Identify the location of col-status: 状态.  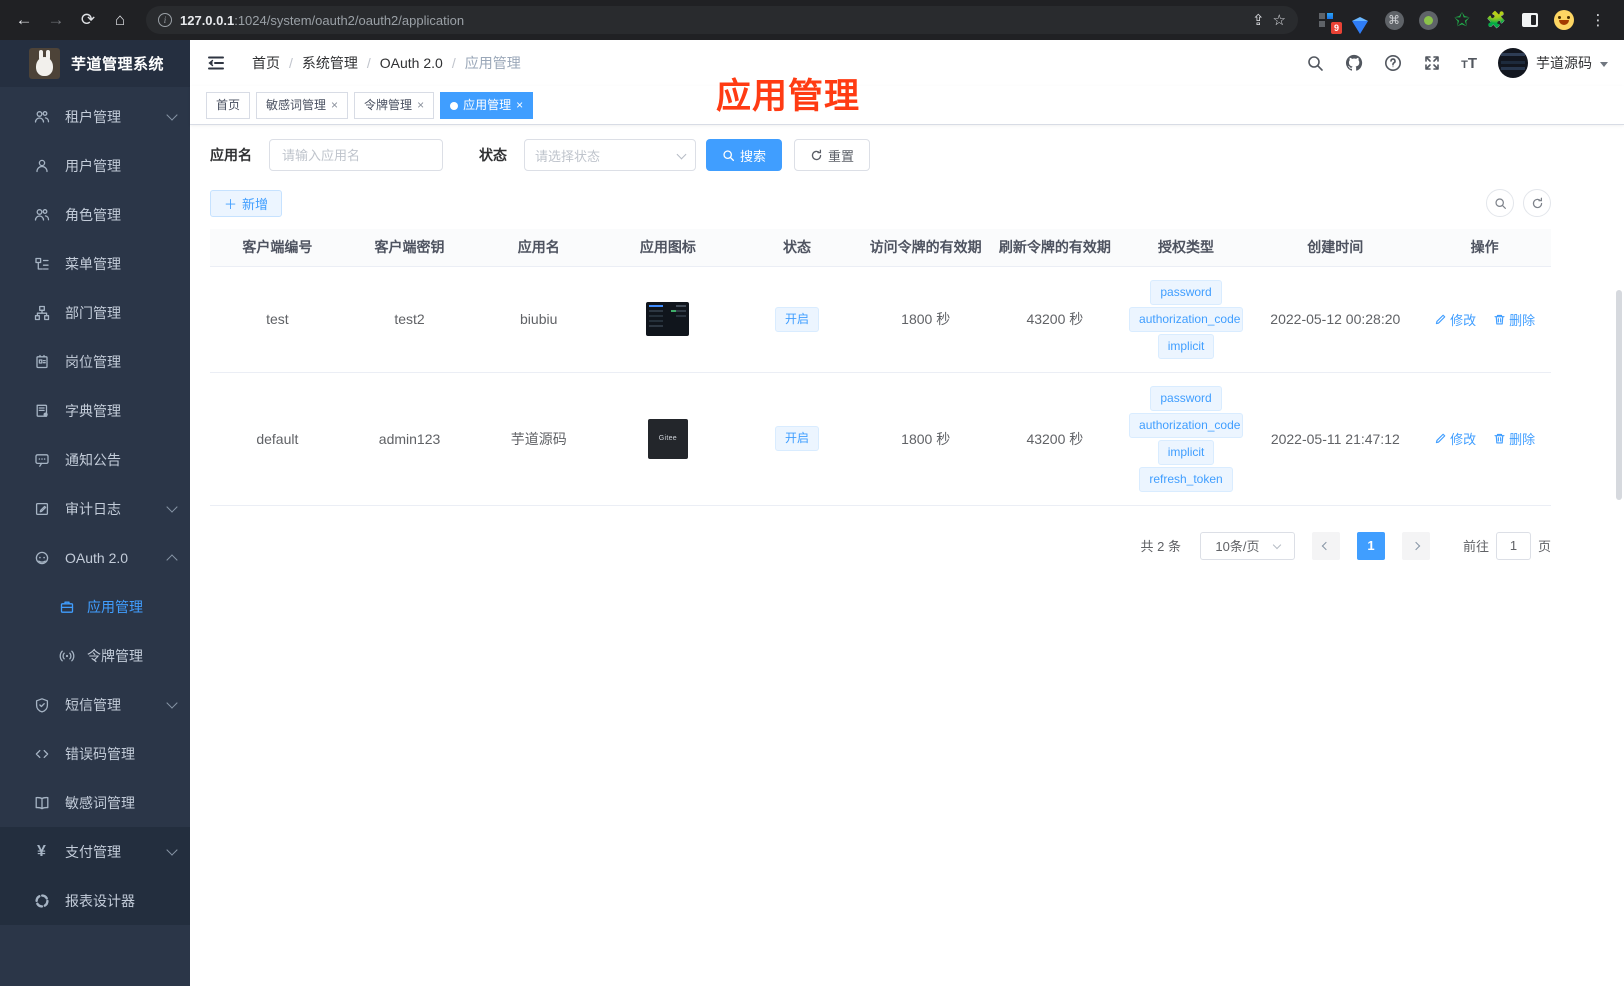
(797, 248).